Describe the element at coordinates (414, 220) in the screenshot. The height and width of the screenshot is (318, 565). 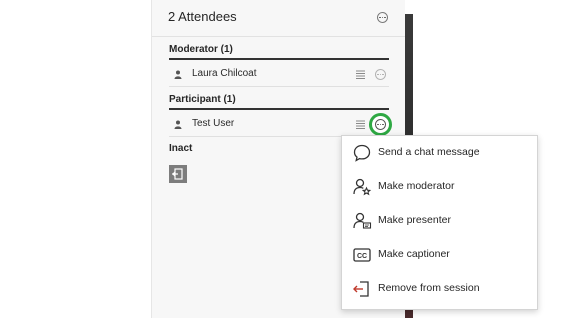
I see `menu-item-label: Make presenter` at that location.